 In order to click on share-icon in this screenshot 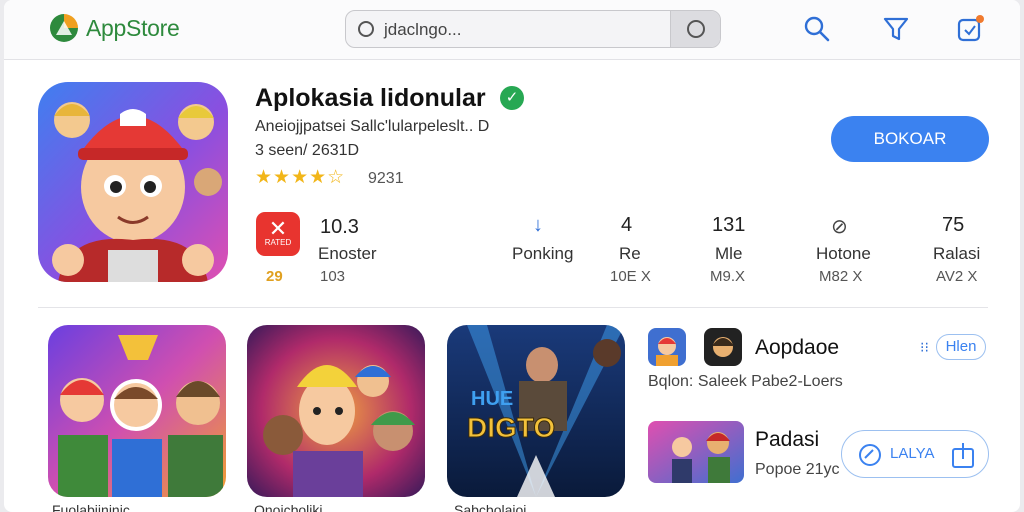, I will do `click(963, 455)`.